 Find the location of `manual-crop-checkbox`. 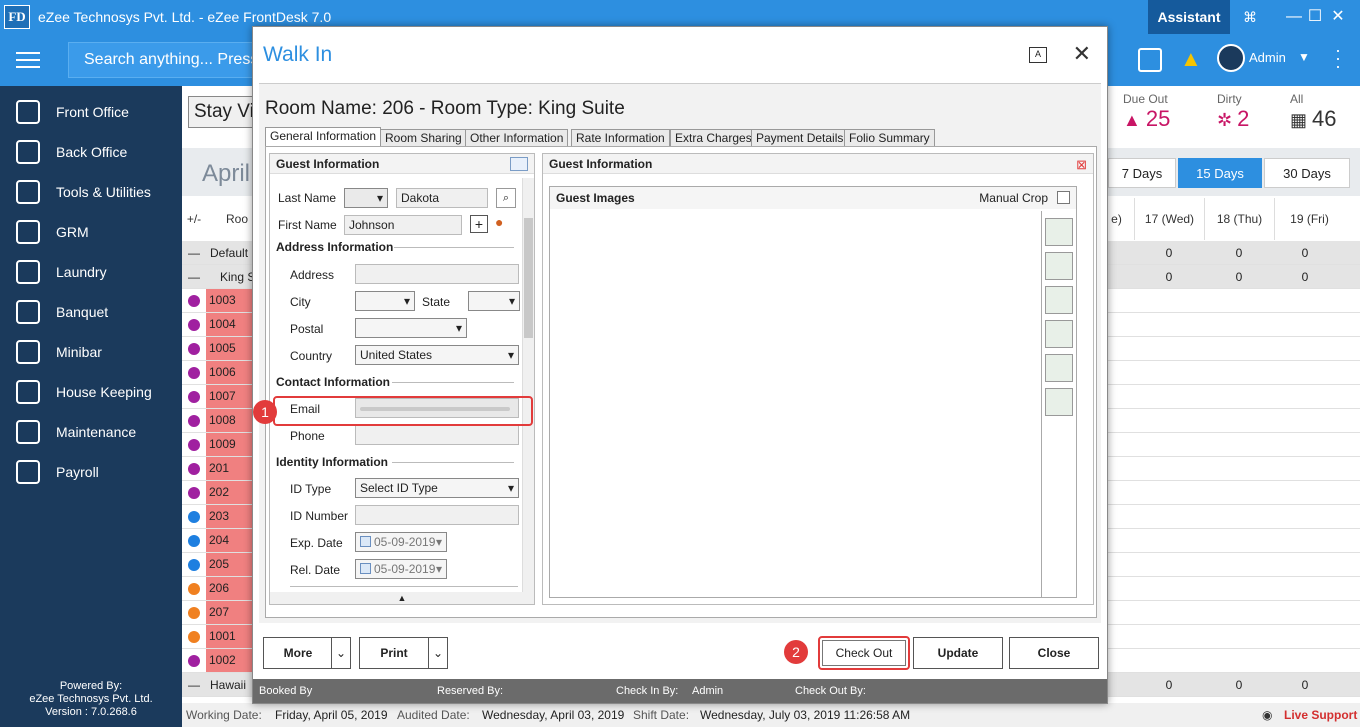

manual-crop-checkbox is located at coordinates (1063, 197).